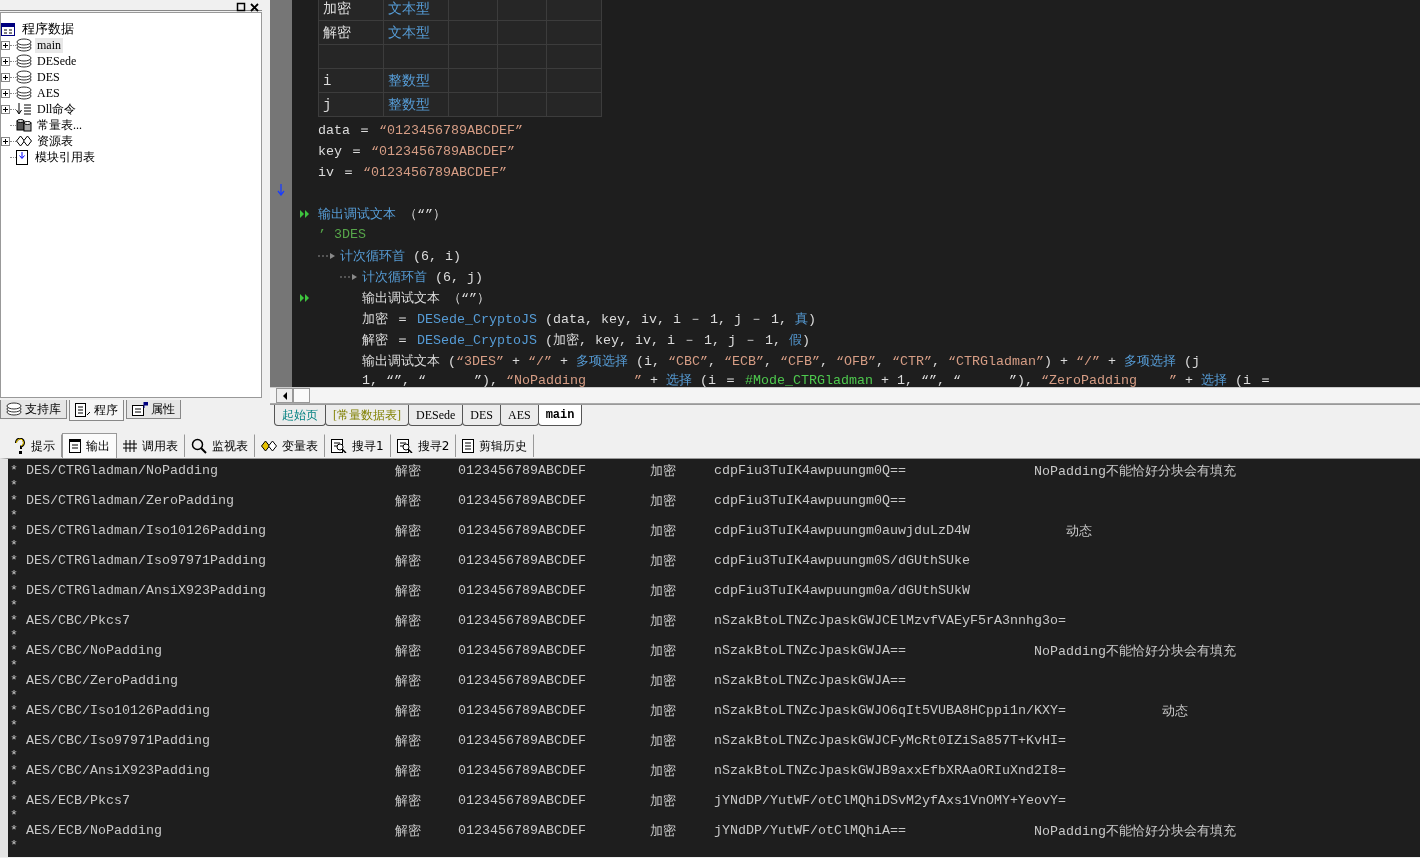  I want to click on tree-item: Dll命令, so click(57, 109).